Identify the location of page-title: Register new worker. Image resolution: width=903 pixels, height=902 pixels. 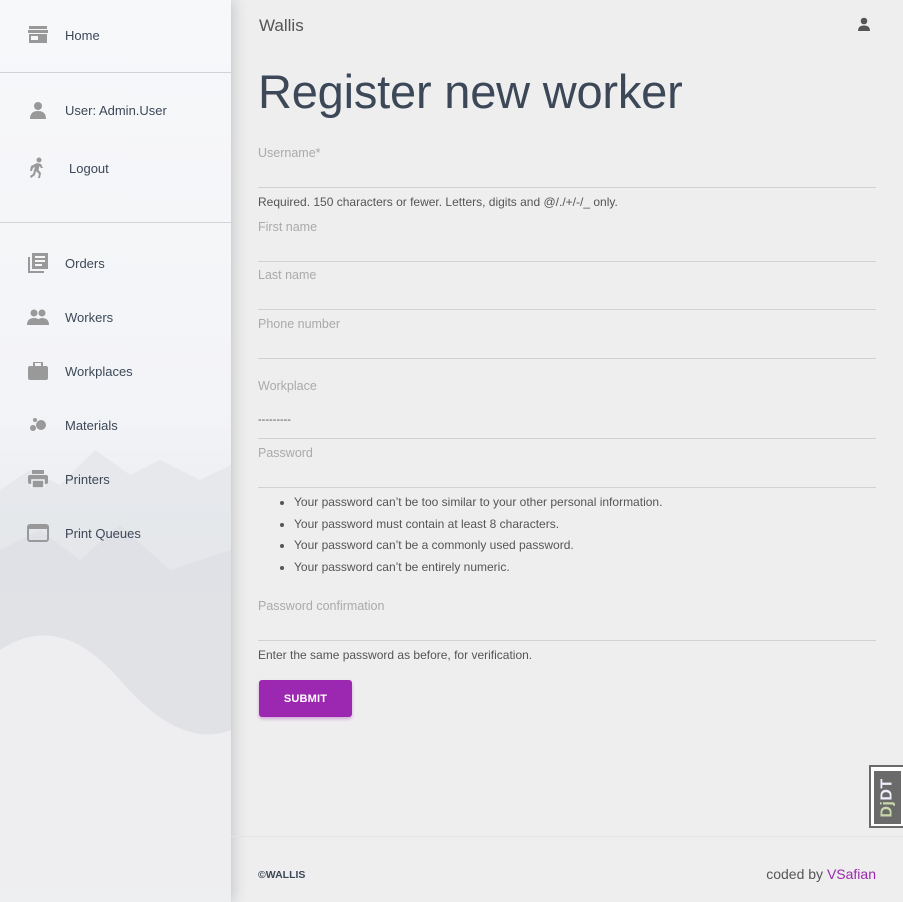
(470, 91).